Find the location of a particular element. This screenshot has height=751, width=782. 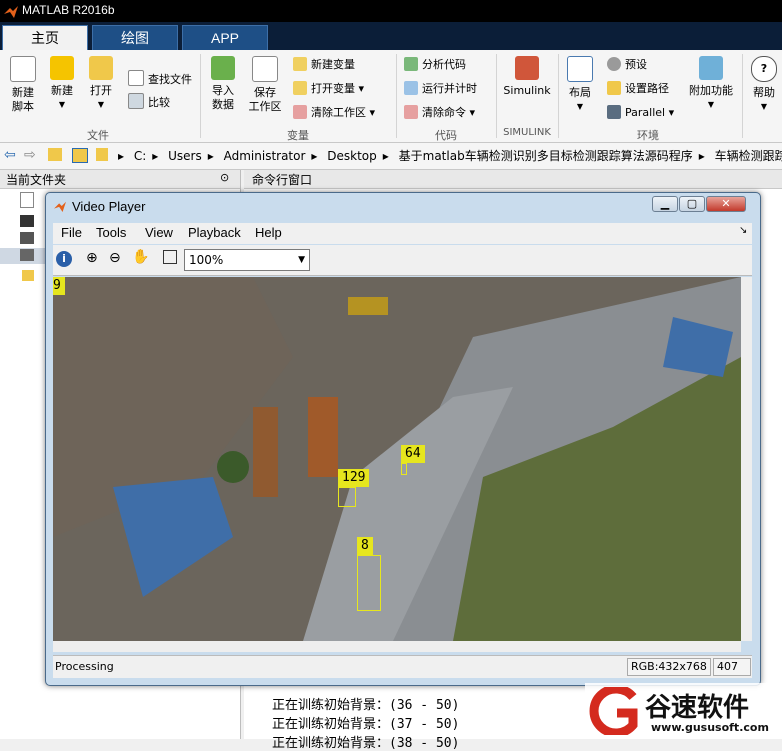

open-variable-button: 打开变量 ▾ is located at coordinates (328, 89).